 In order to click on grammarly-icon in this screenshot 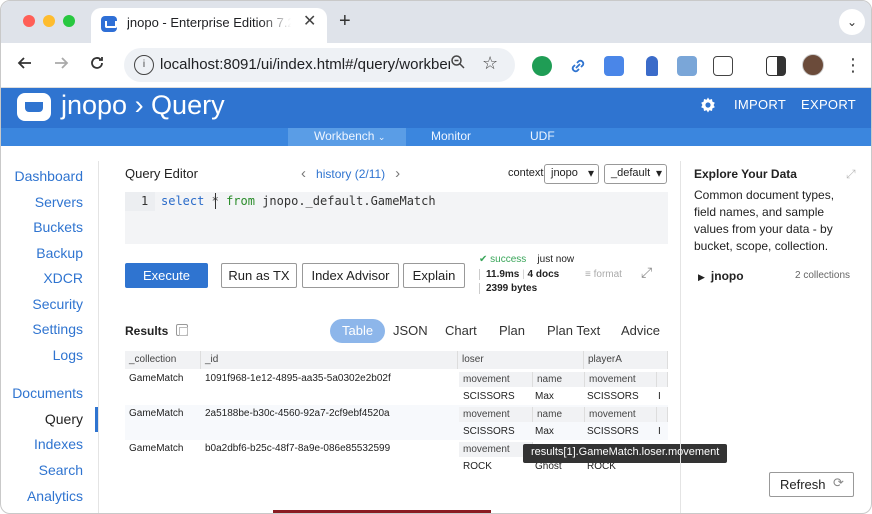, I will do `click(542, 66)`.